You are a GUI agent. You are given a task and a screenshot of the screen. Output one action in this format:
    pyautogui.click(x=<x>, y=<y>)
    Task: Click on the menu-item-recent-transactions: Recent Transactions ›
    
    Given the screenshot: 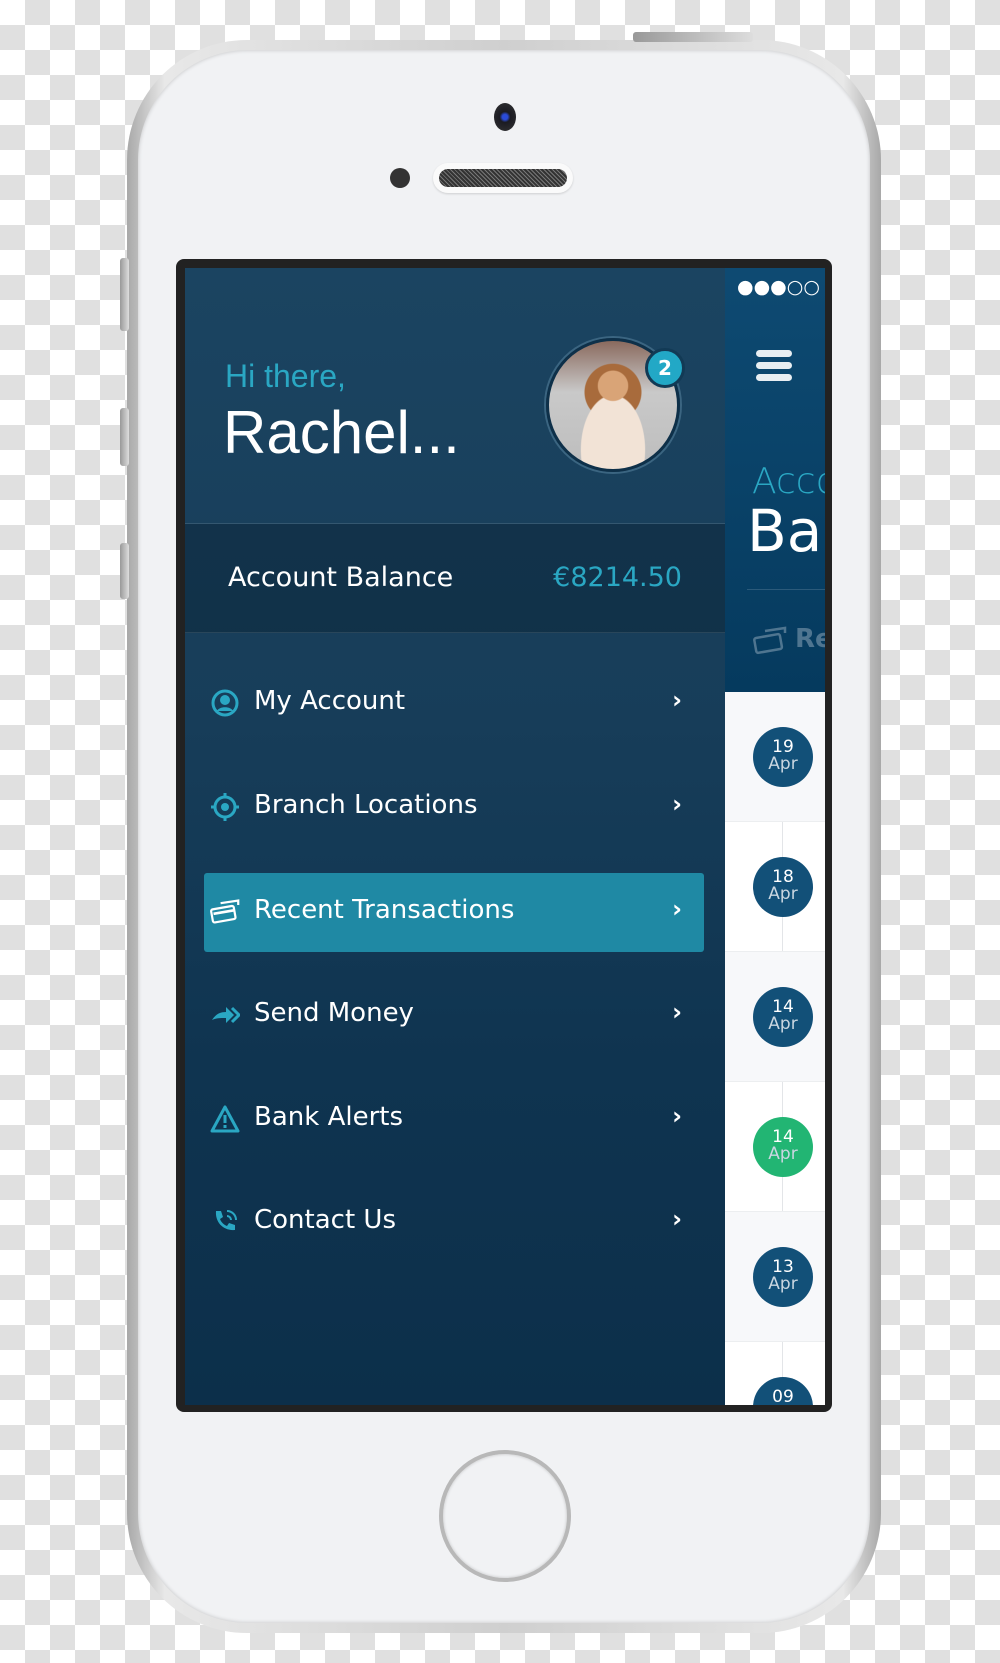 What is the action you would take?
    pyautogui.click(x=454, y=912)
    